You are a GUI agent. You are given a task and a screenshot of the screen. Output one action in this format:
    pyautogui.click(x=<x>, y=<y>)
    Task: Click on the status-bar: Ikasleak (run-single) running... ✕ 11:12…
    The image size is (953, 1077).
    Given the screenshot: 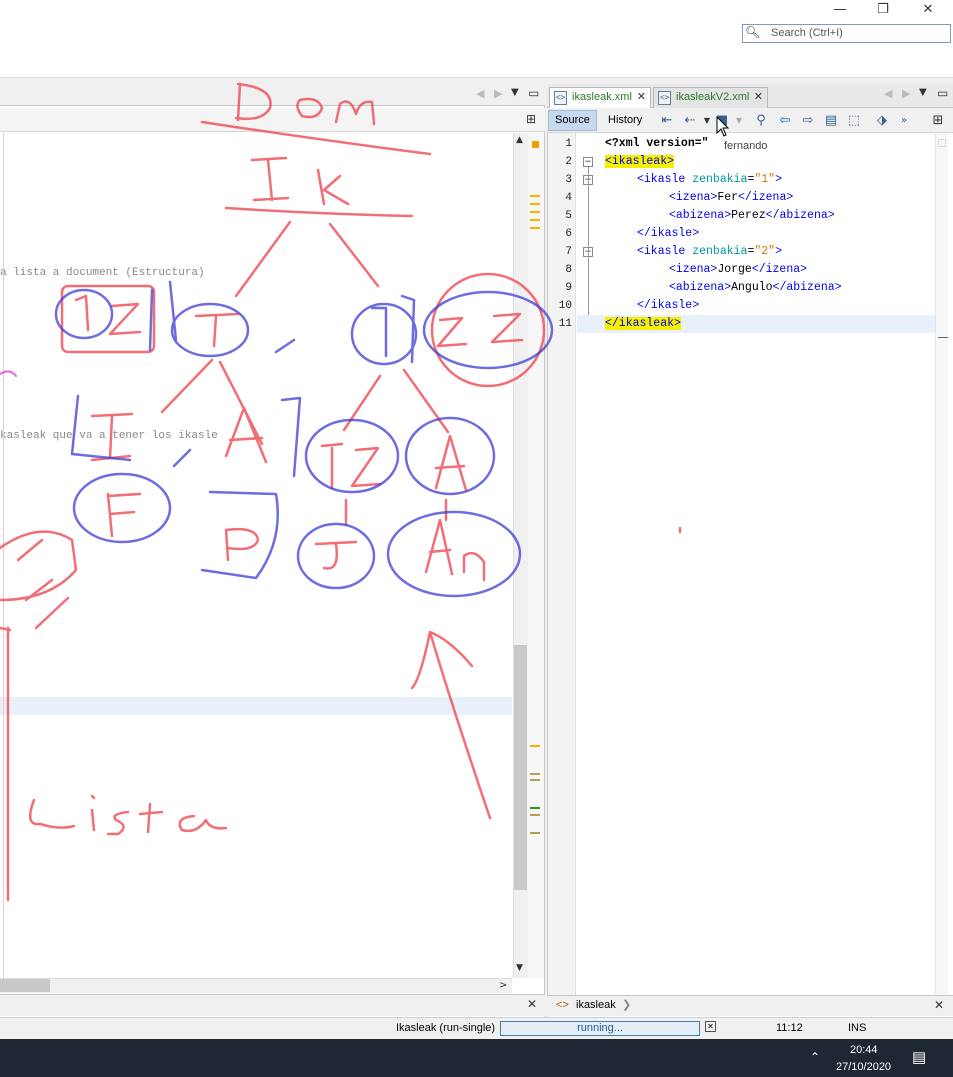 What is the action you would take?
    pyautogui.click(x=476, y=1028)
    